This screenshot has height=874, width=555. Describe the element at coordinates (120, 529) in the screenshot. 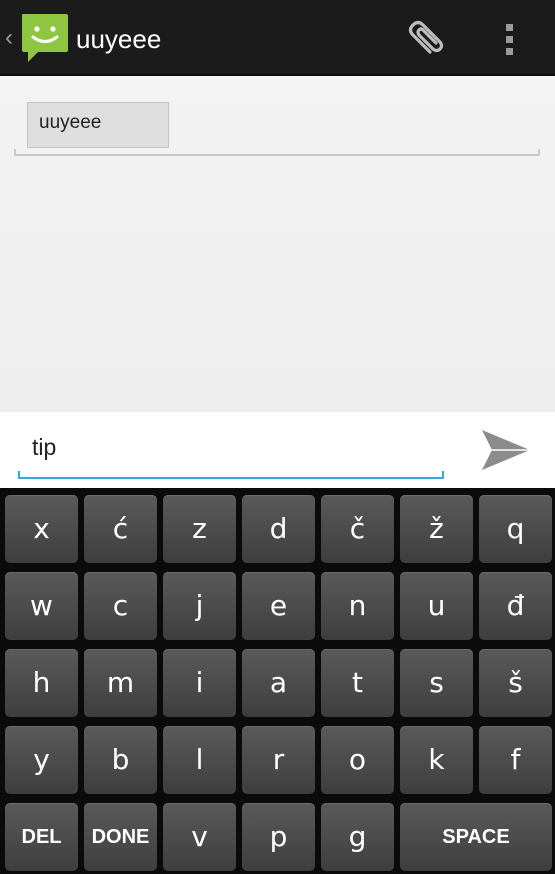

I see `key-ć: ć` at that location.